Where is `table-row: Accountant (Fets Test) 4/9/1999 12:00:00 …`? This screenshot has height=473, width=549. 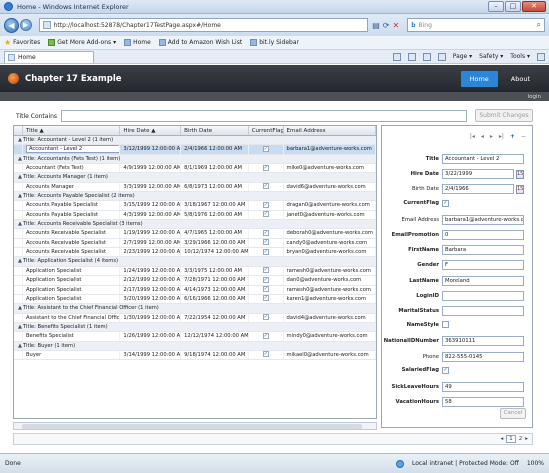
table-row: Accountant (Fets Test) 4/9/1999 12:00:00 … is located at coordinates (195, 169).